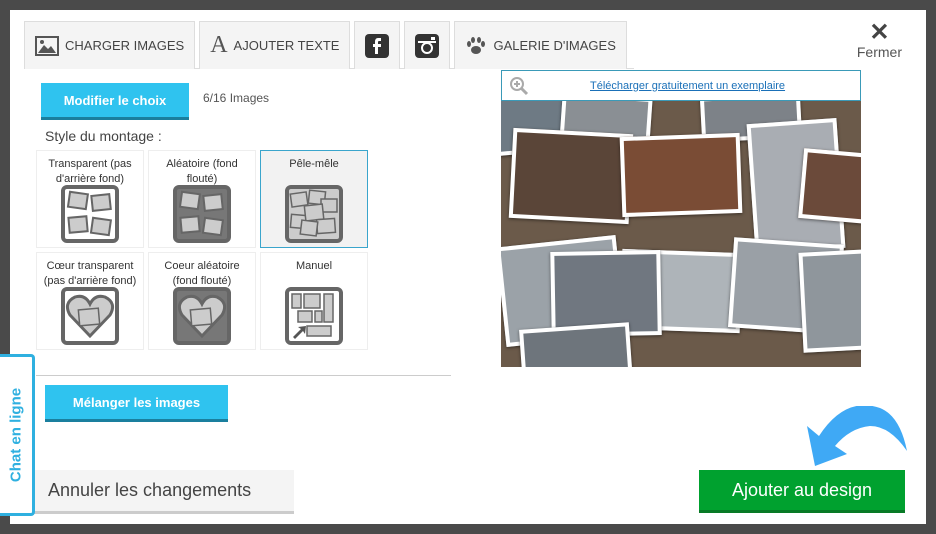 This screenshot has height=534, width=936. I want to click on style-label: Style du montage :, so click(103, 136).